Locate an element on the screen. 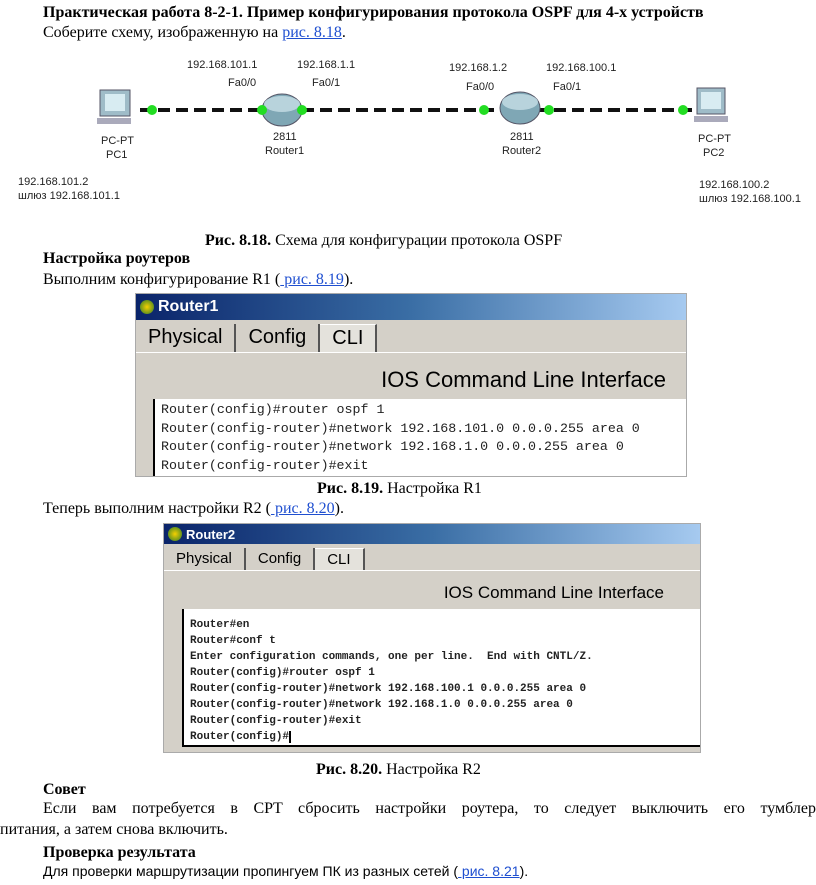  cli-prompt: Router(config)# is located at coordinates (240, 737).